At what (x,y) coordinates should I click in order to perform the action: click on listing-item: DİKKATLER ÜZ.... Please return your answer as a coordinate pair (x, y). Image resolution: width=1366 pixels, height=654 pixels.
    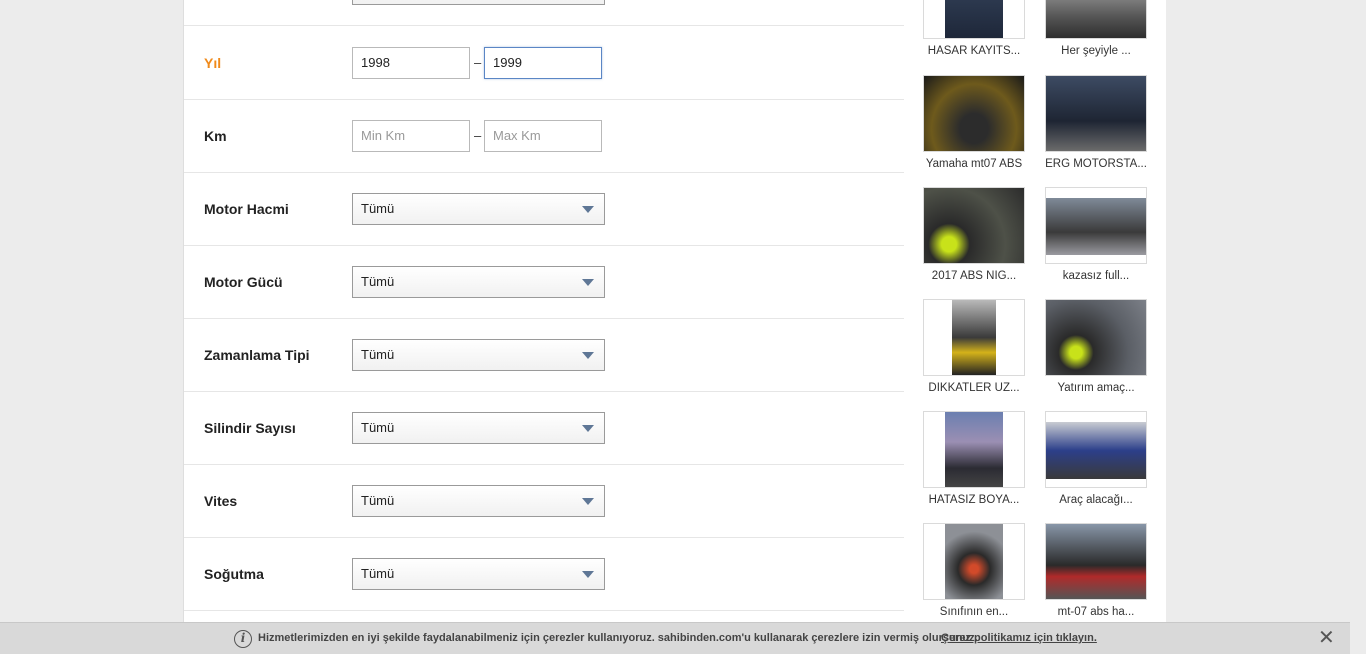
    Looking at the image, I should click on (974, 346).